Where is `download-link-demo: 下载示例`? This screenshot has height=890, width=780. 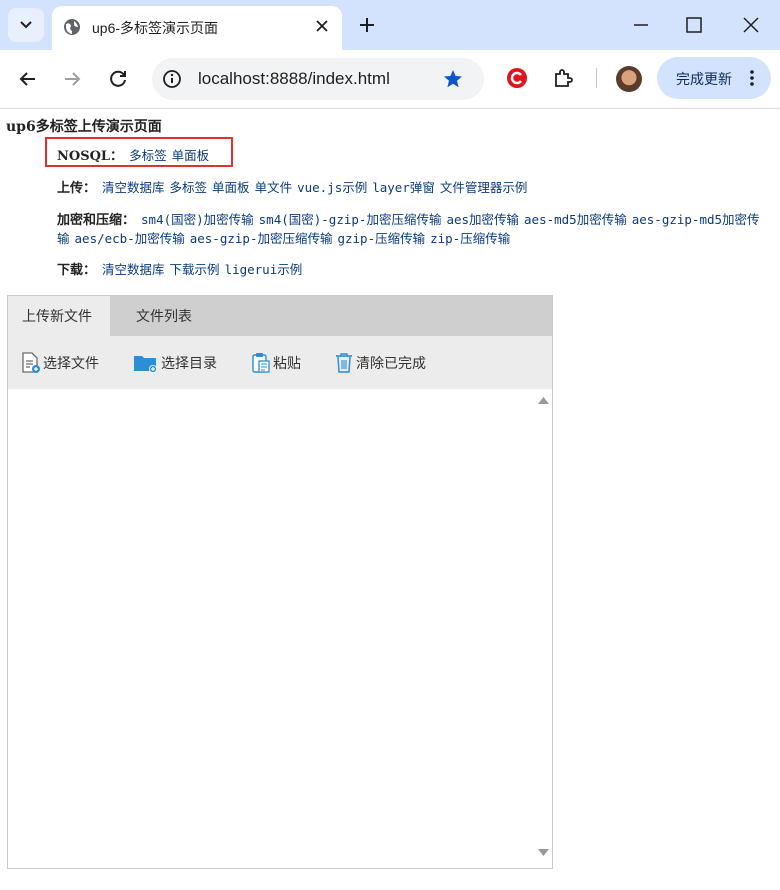 download-link-demo: 下载示例 is located at coordinates (195, 269).